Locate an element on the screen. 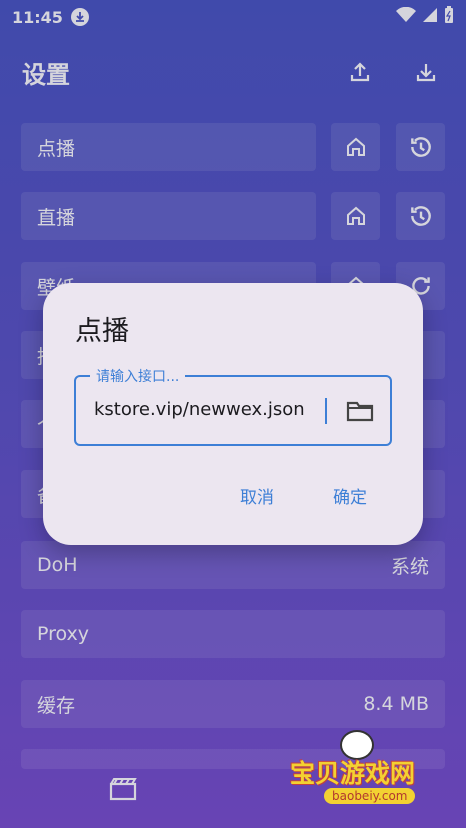 The image size is (466, 828). site-watermark: 宝贝游戏网 baobeiy.com is located at coordinates (365, 769).